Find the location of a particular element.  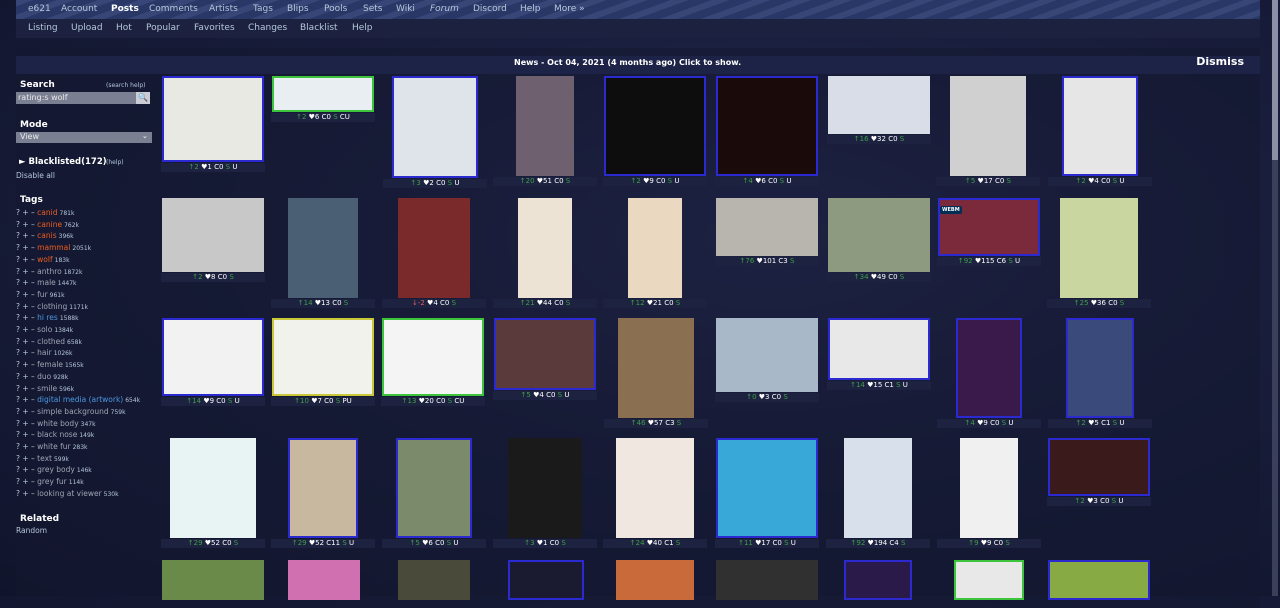

blacklisted-help-link: (help) is located at coordinates (115, 162).